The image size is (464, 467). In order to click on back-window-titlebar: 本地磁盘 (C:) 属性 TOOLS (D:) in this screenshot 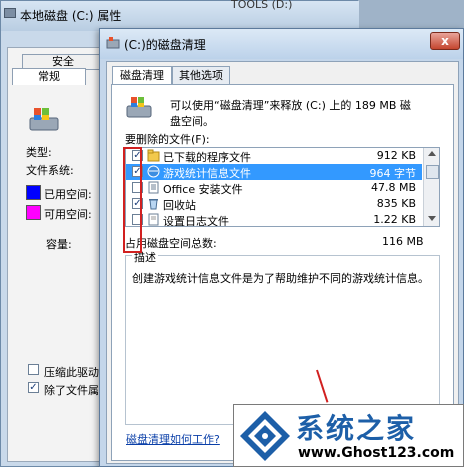, I will do `click(180, 15)`.